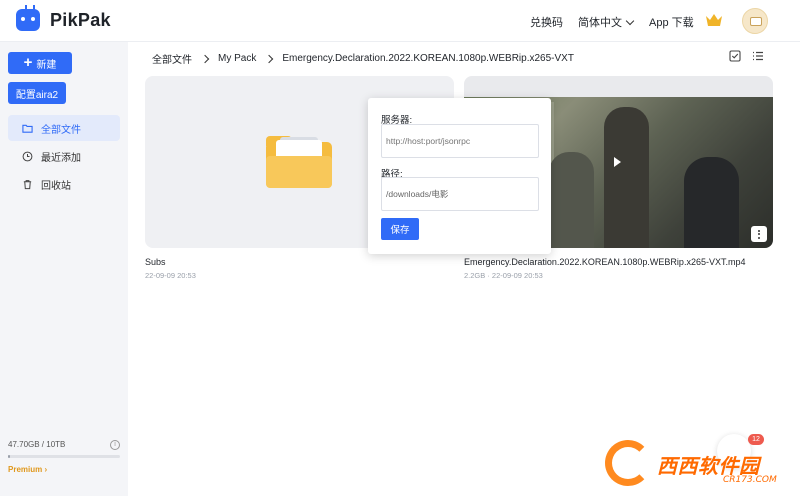  Describe the element at coordinates (61, 130) in the screenshot. I see `sidebar-item-label: 全部文件` at that location.